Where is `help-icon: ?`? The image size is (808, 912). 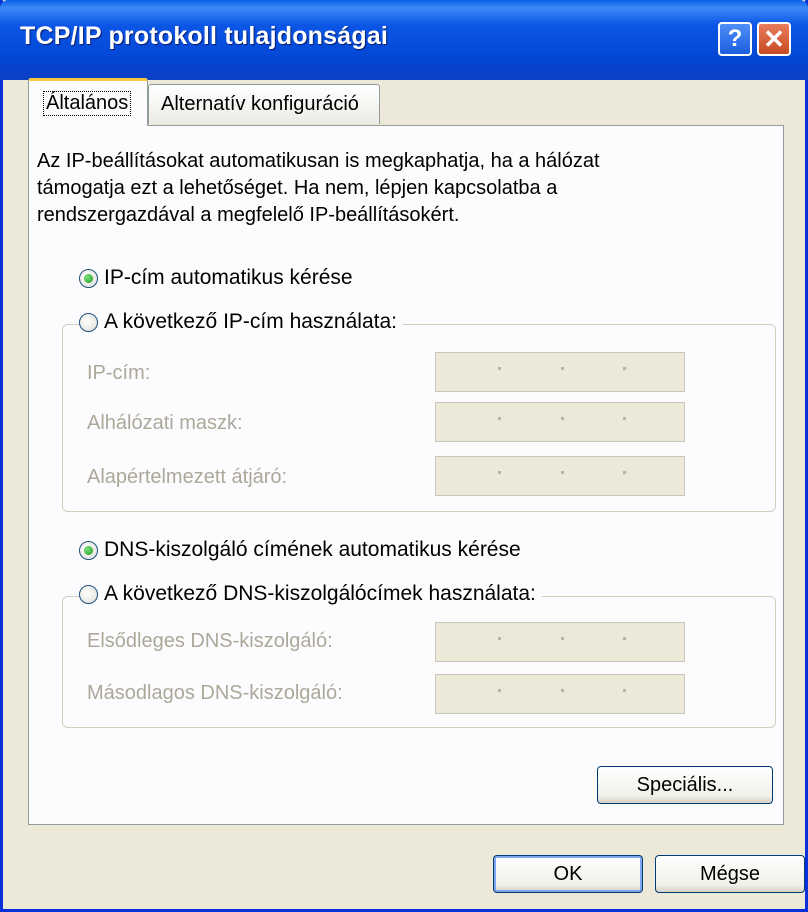 help-icon: ? is located at coordinates (735, 38).